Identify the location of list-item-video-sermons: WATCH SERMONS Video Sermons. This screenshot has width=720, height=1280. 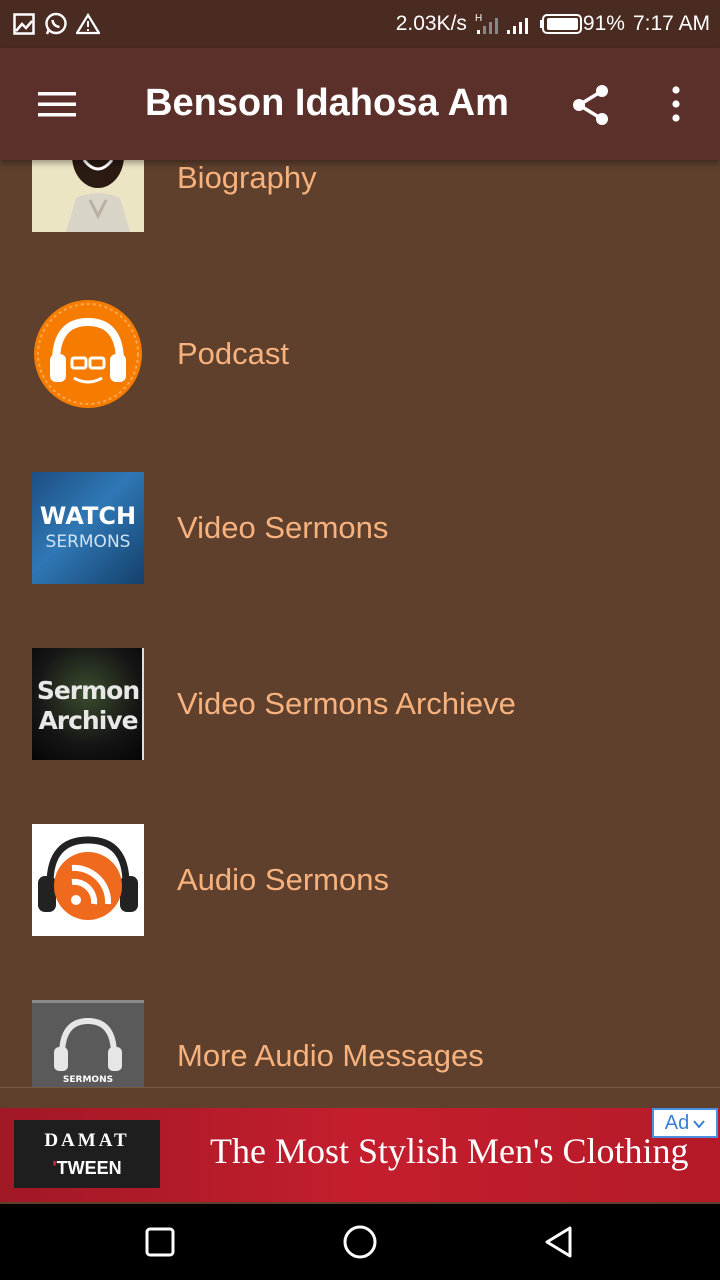
(360, 530).